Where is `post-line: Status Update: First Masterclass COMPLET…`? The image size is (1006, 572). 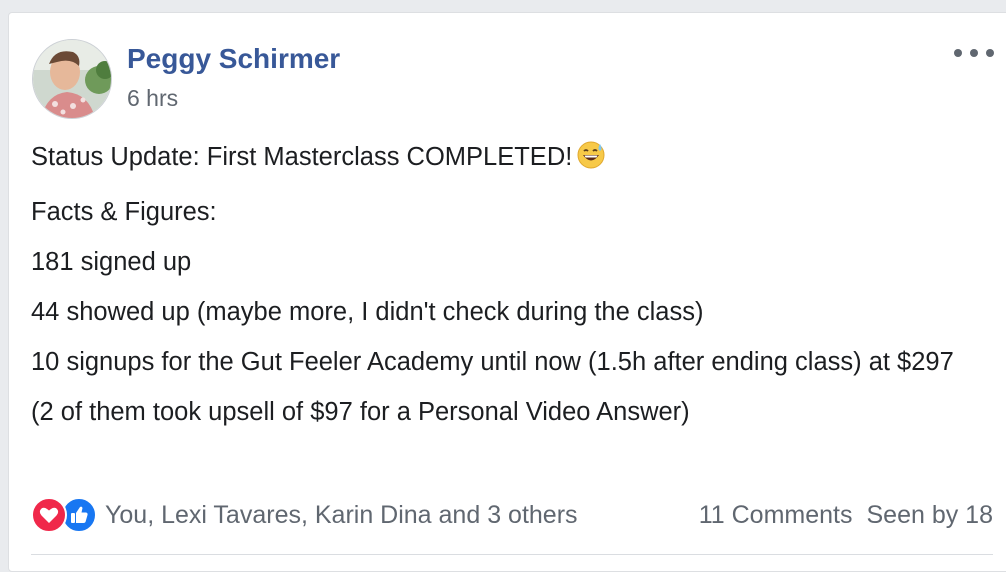 post-line: Status Update: First Masterclass COMPLET… is located at coordinates (511, 160).